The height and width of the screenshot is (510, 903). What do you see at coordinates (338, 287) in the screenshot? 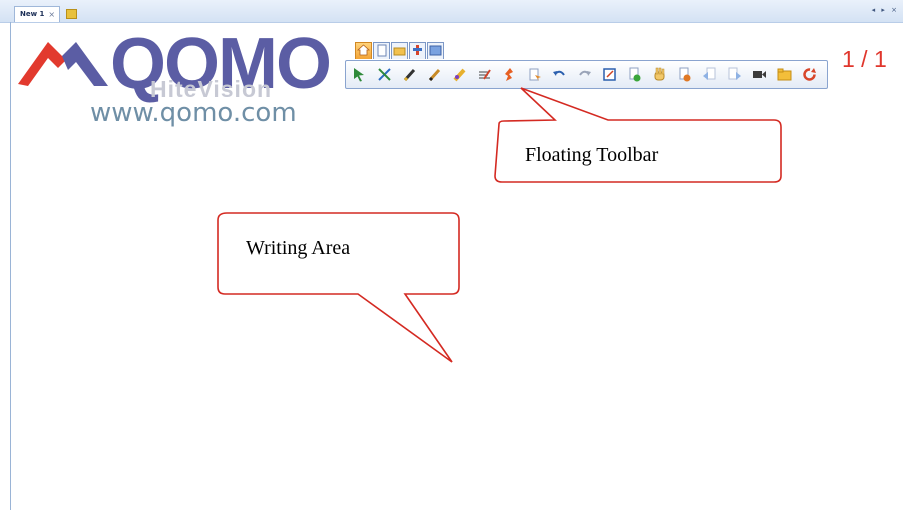
I see `writing-area-callout-bubble` at bounding box center [338, 287].